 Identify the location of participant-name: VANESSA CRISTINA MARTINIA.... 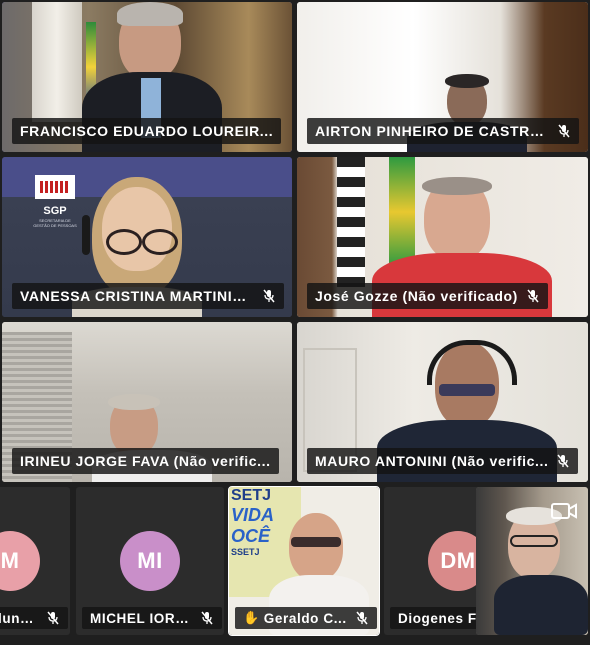
(137, 296).